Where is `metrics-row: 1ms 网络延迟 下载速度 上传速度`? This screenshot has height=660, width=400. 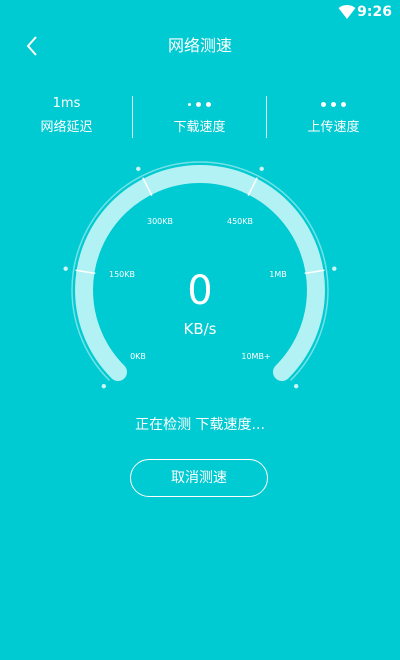 metrics-row: 1ms 网络延迟 下载速度 上传速度 is located at coordinates (200, 117).